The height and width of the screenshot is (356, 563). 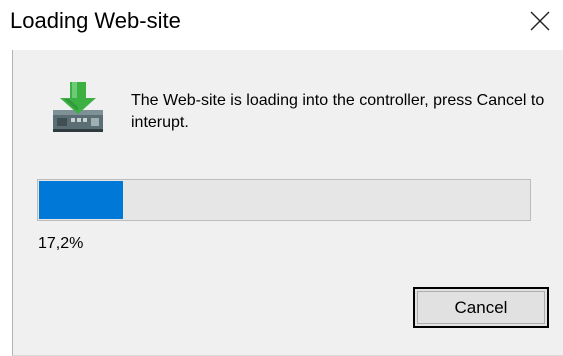 I want to click on title-bar: Loading Web-site, so click(x=281, y=25).